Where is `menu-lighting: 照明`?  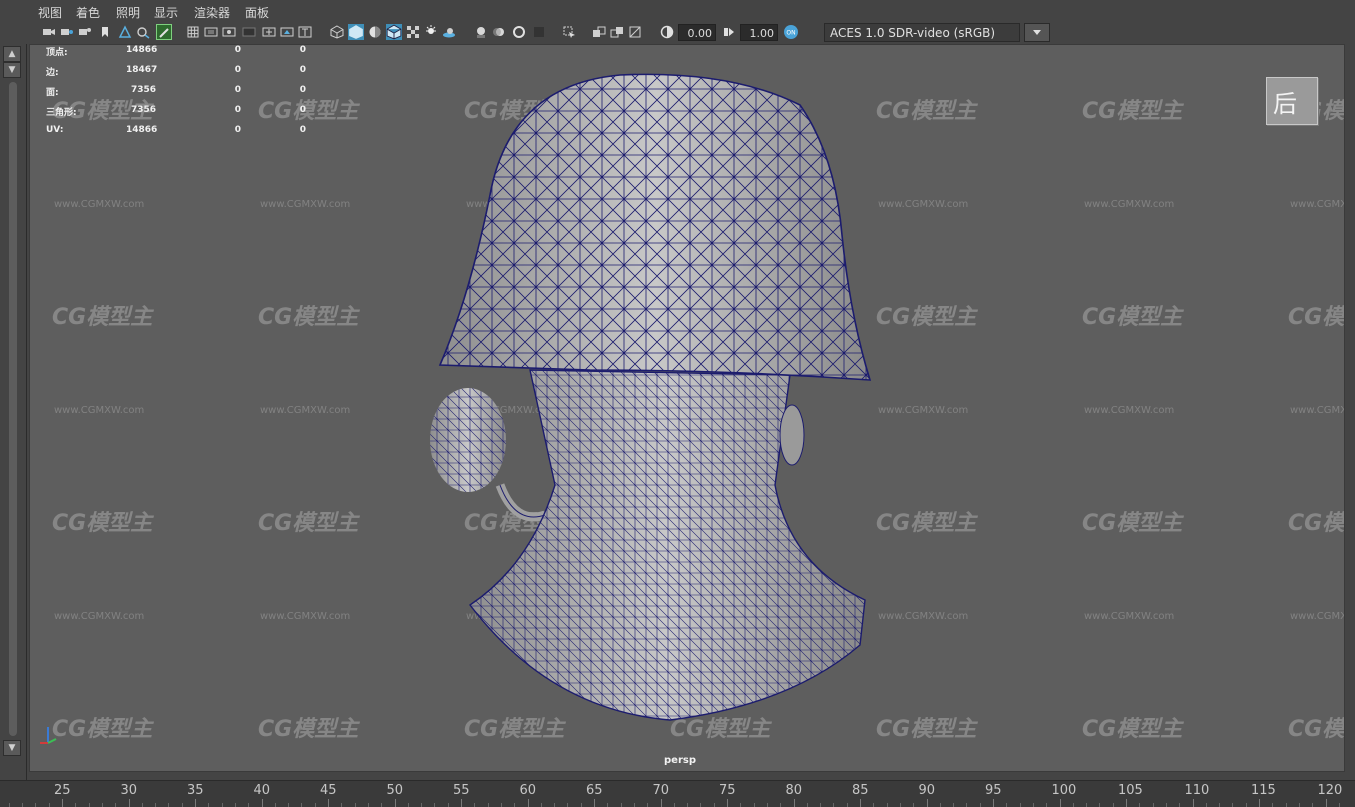 menu-lighting: 照明 is located at coordinates (128, 12).